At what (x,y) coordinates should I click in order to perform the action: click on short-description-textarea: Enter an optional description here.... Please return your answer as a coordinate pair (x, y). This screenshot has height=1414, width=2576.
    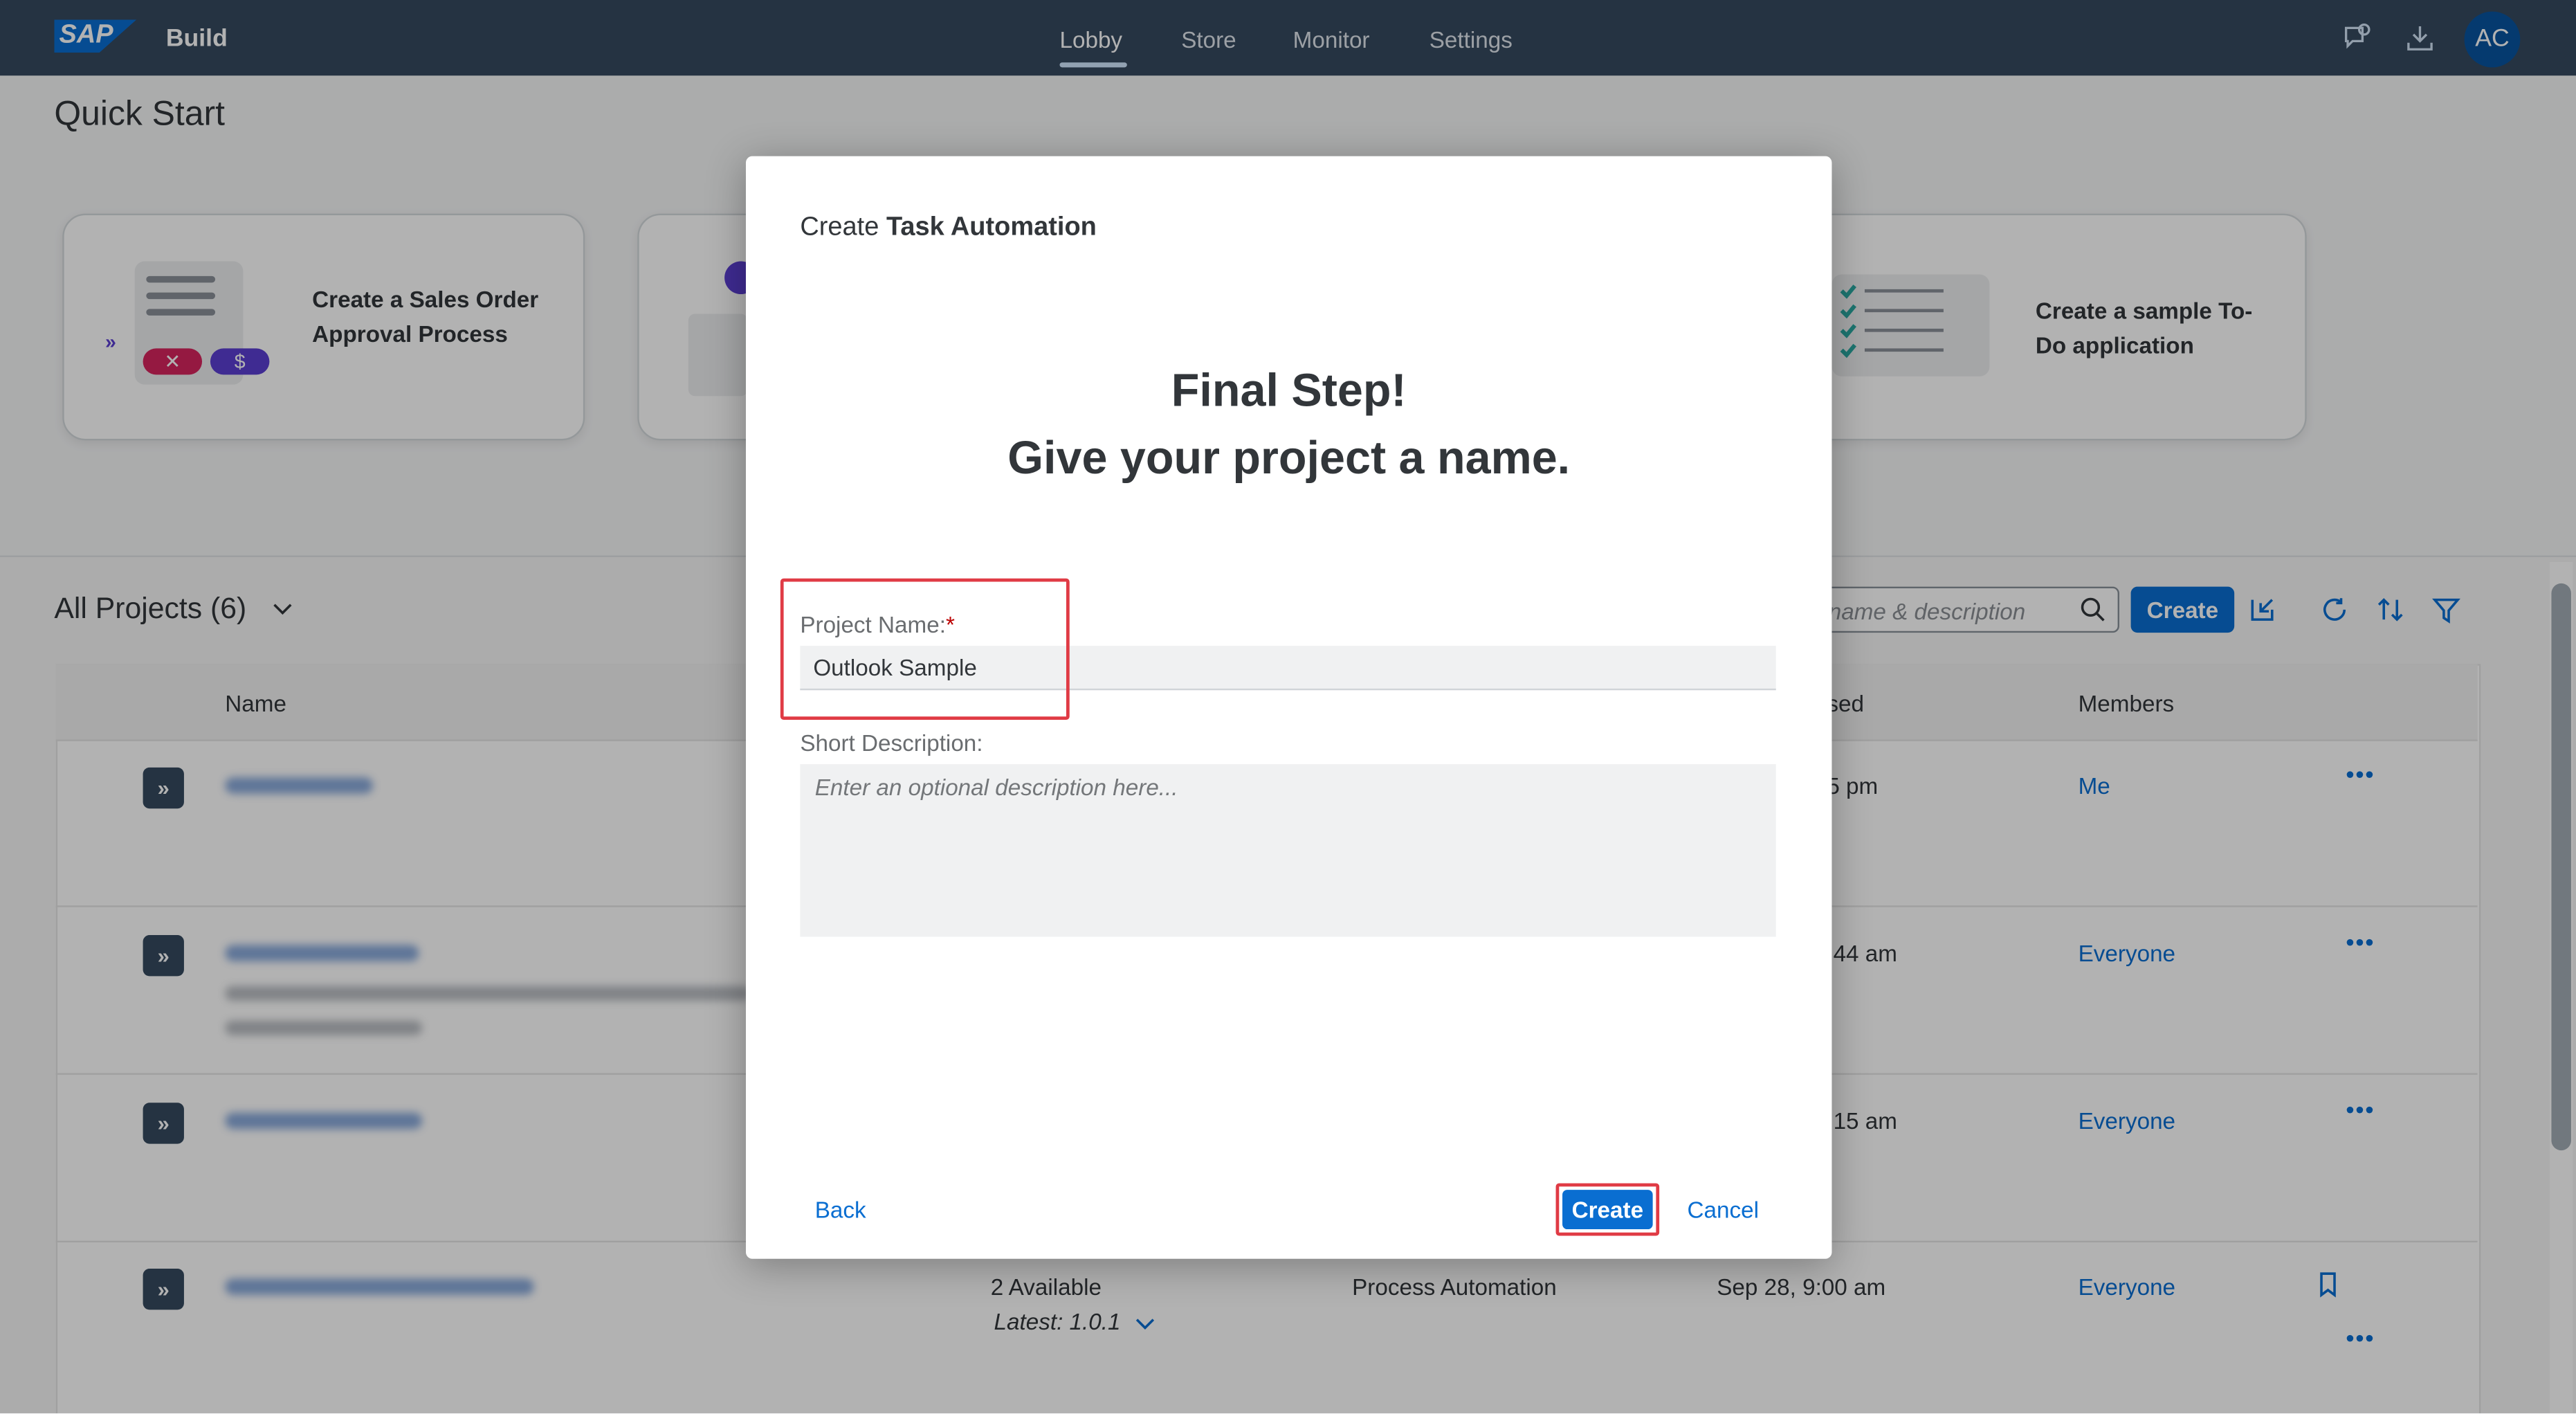
    Looking at the image, I should click on (1288, 850).